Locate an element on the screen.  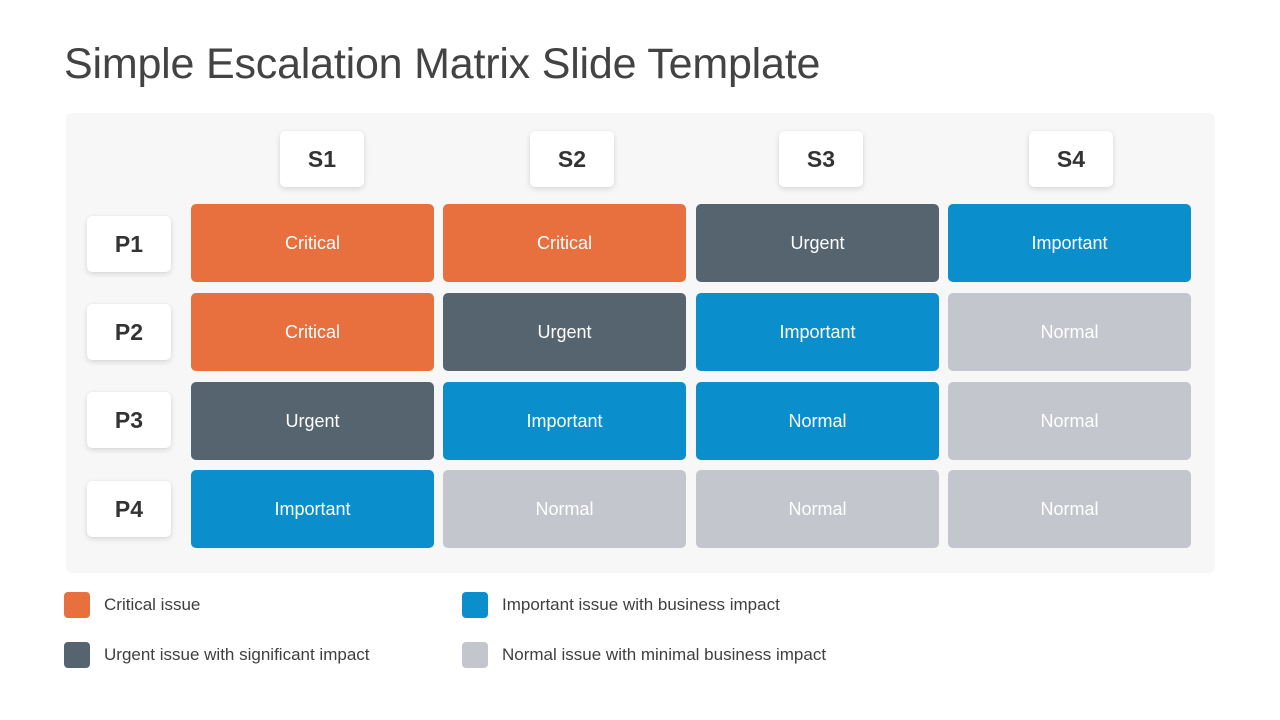
matrix-cell-p3-s4: Normal is located at coordinates (1069, 421).